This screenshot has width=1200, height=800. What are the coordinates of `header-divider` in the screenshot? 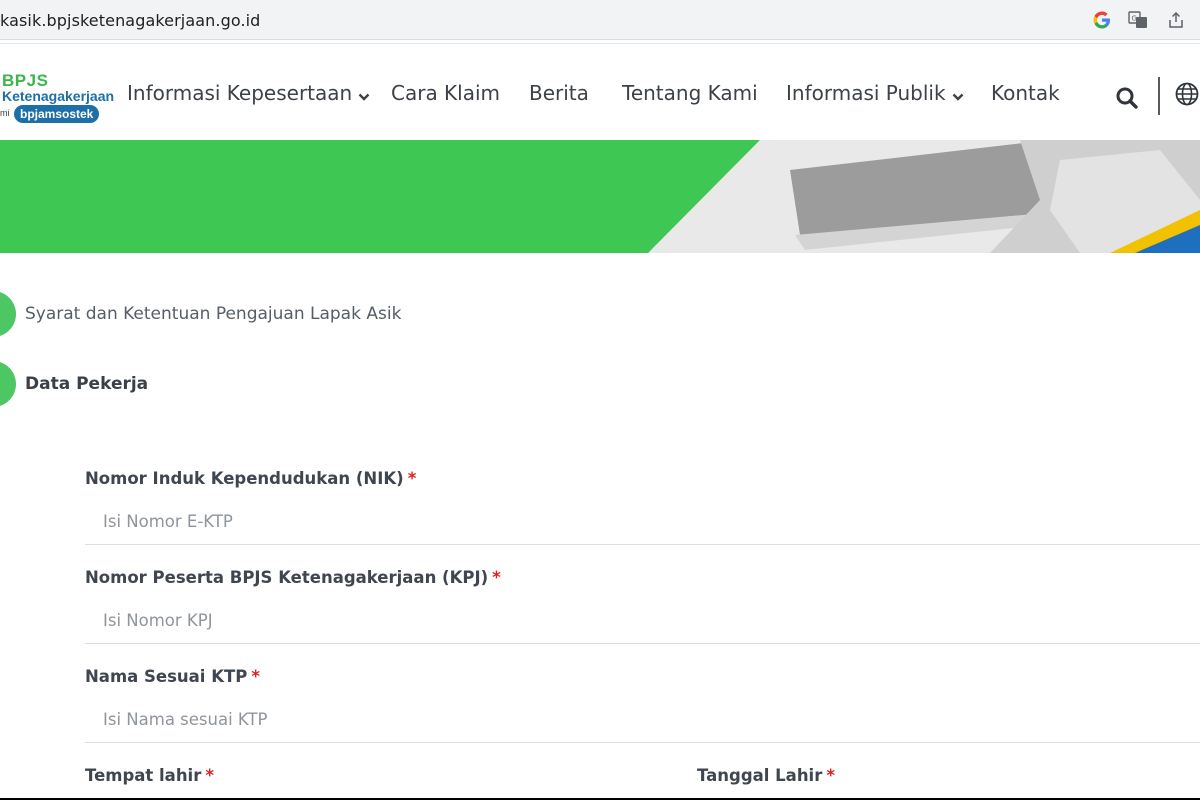 It's located at (1159, 96).